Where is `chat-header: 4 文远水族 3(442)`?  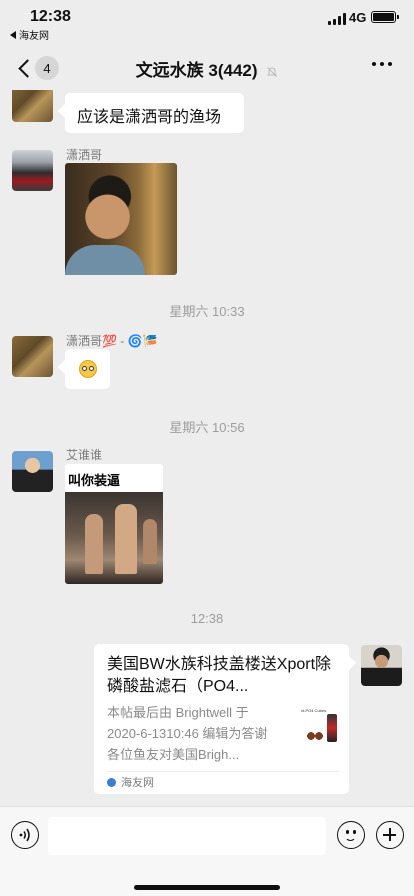 chat-header: 4 文远水族 3(442) is located at coordinates (207, 67).